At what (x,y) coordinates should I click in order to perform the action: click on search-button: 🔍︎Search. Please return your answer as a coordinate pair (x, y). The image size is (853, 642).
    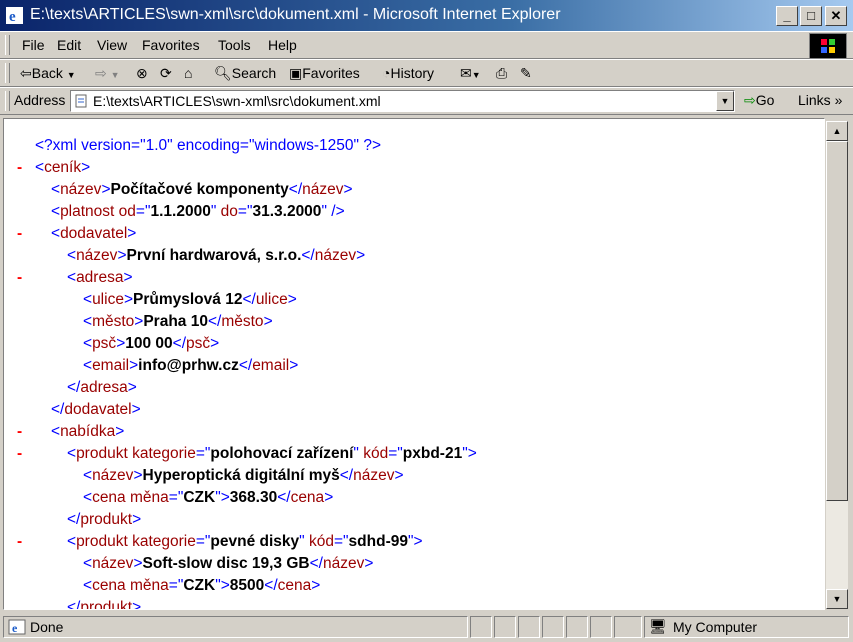
    Looking at the image, I should click on (245, 73).